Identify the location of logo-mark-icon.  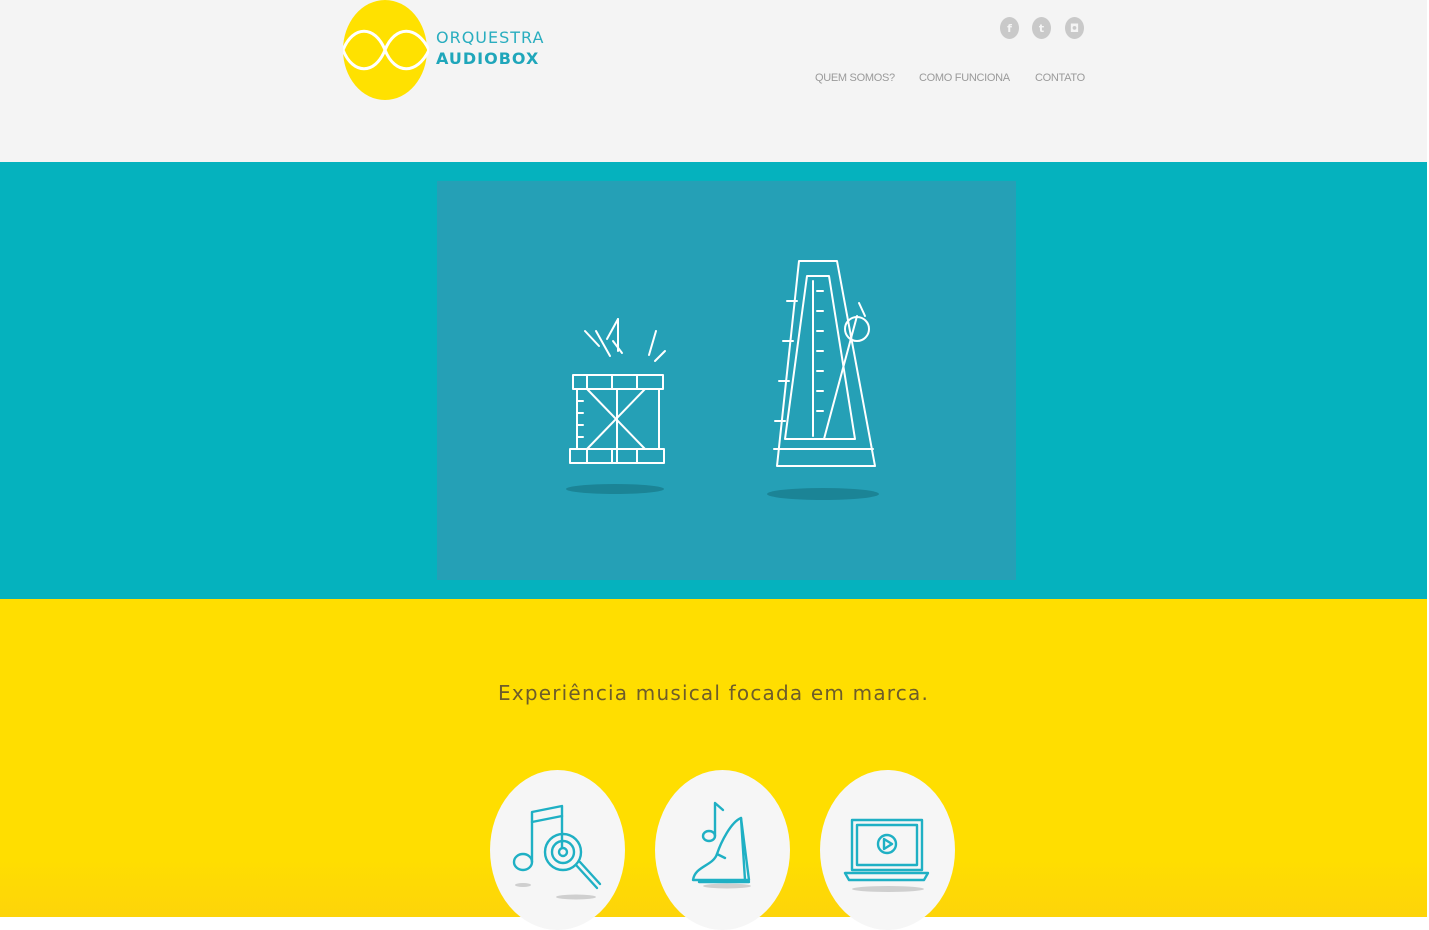
(386, 50).